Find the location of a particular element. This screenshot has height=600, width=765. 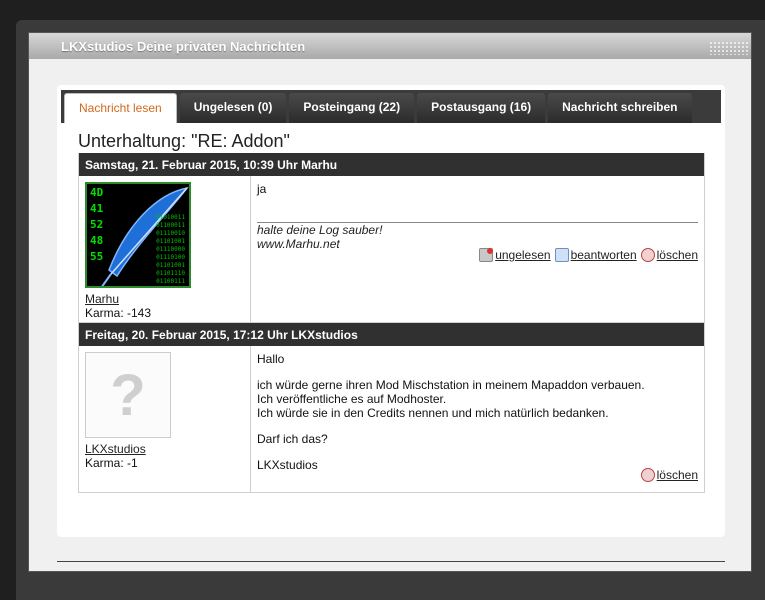

message-line: Darf ich das? is located at coordinates (292, 439).